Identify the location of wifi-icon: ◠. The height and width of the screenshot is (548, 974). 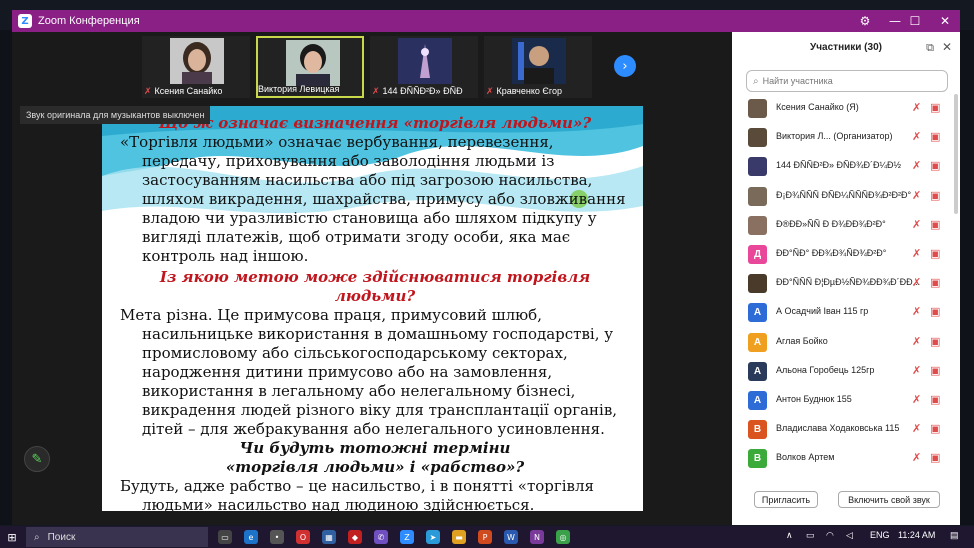
(830, 535).